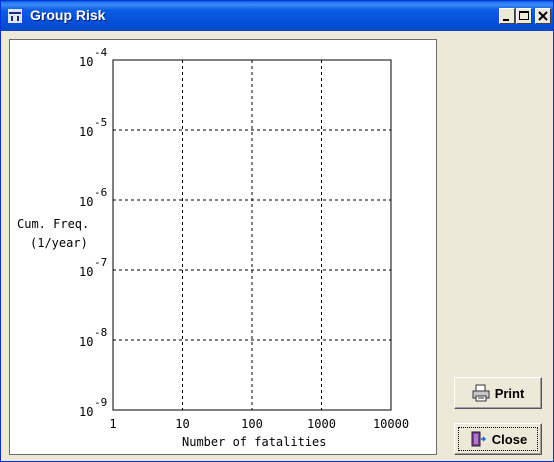 The image size is (554, 462). I want to click on title-bar: Group Risk, so click(277, 16).